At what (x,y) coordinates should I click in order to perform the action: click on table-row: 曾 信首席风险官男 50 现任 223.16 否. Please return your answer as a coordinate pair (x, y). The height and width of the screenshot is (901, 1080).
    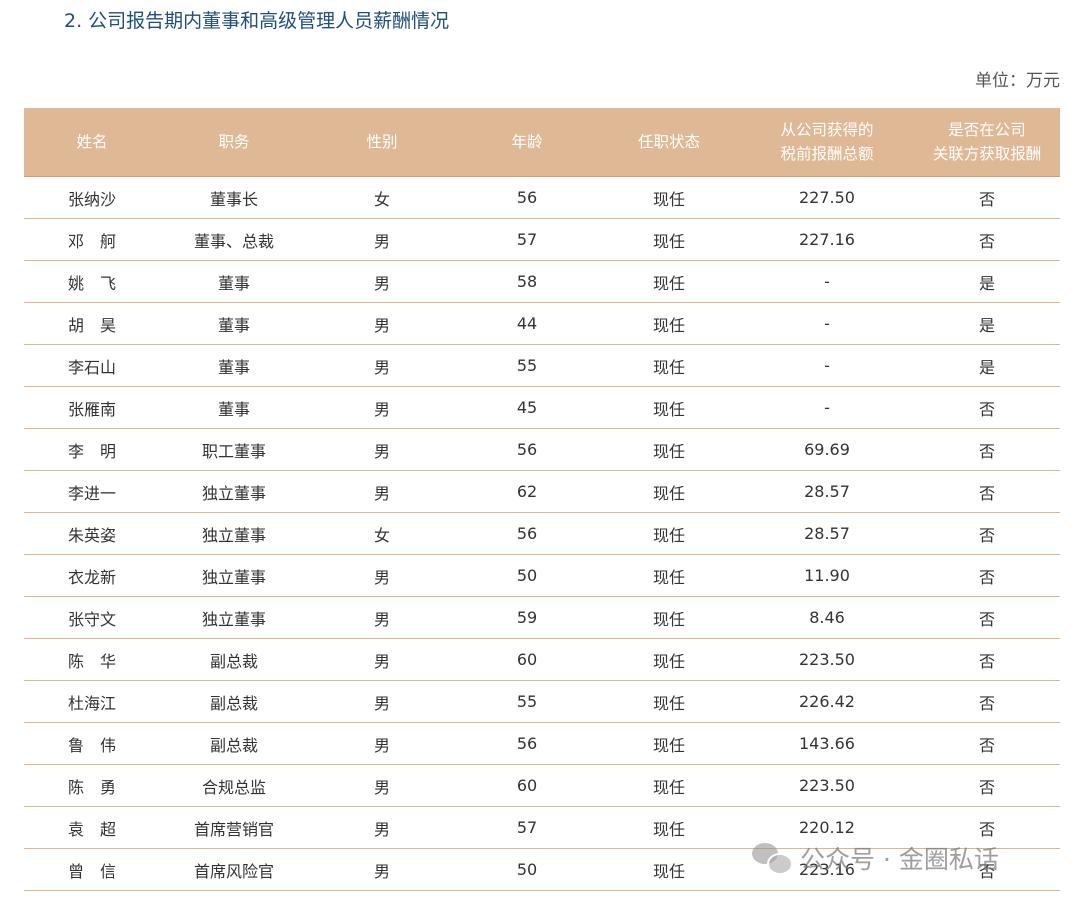
    Looking at the image, I should click on (542, 869).